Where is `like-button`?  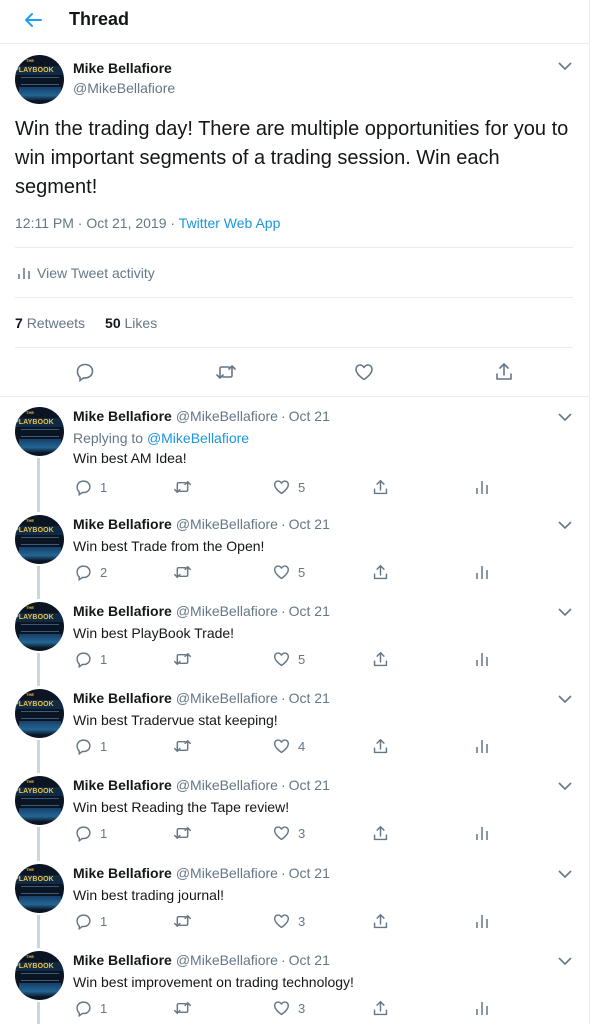
like-button is located at coordinates (364, 372).